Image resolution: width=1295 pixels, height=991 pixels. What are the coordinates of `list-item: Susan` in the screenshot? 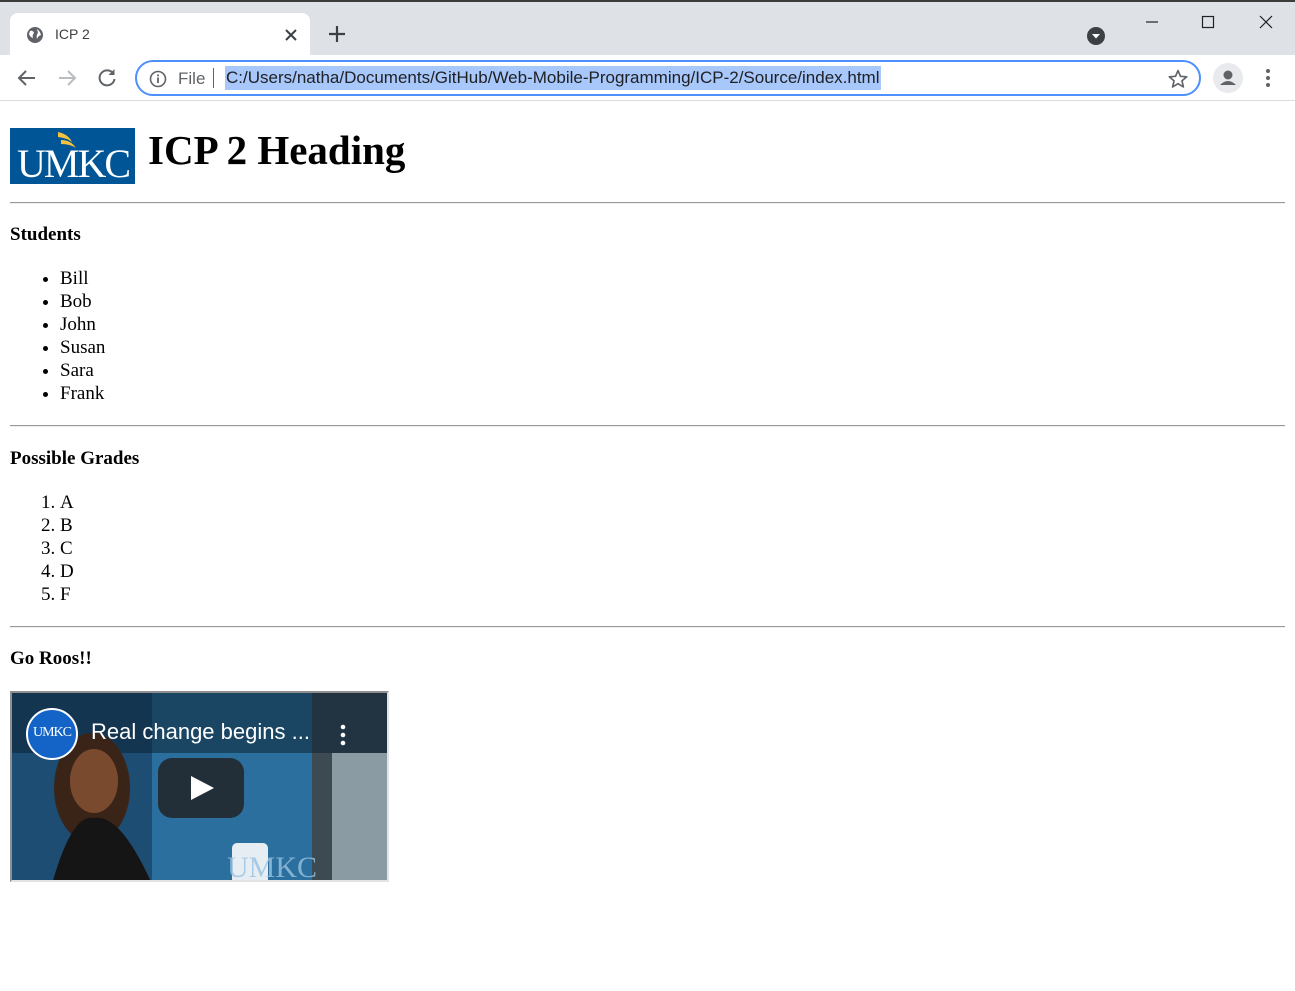 It's located at (82, 347).